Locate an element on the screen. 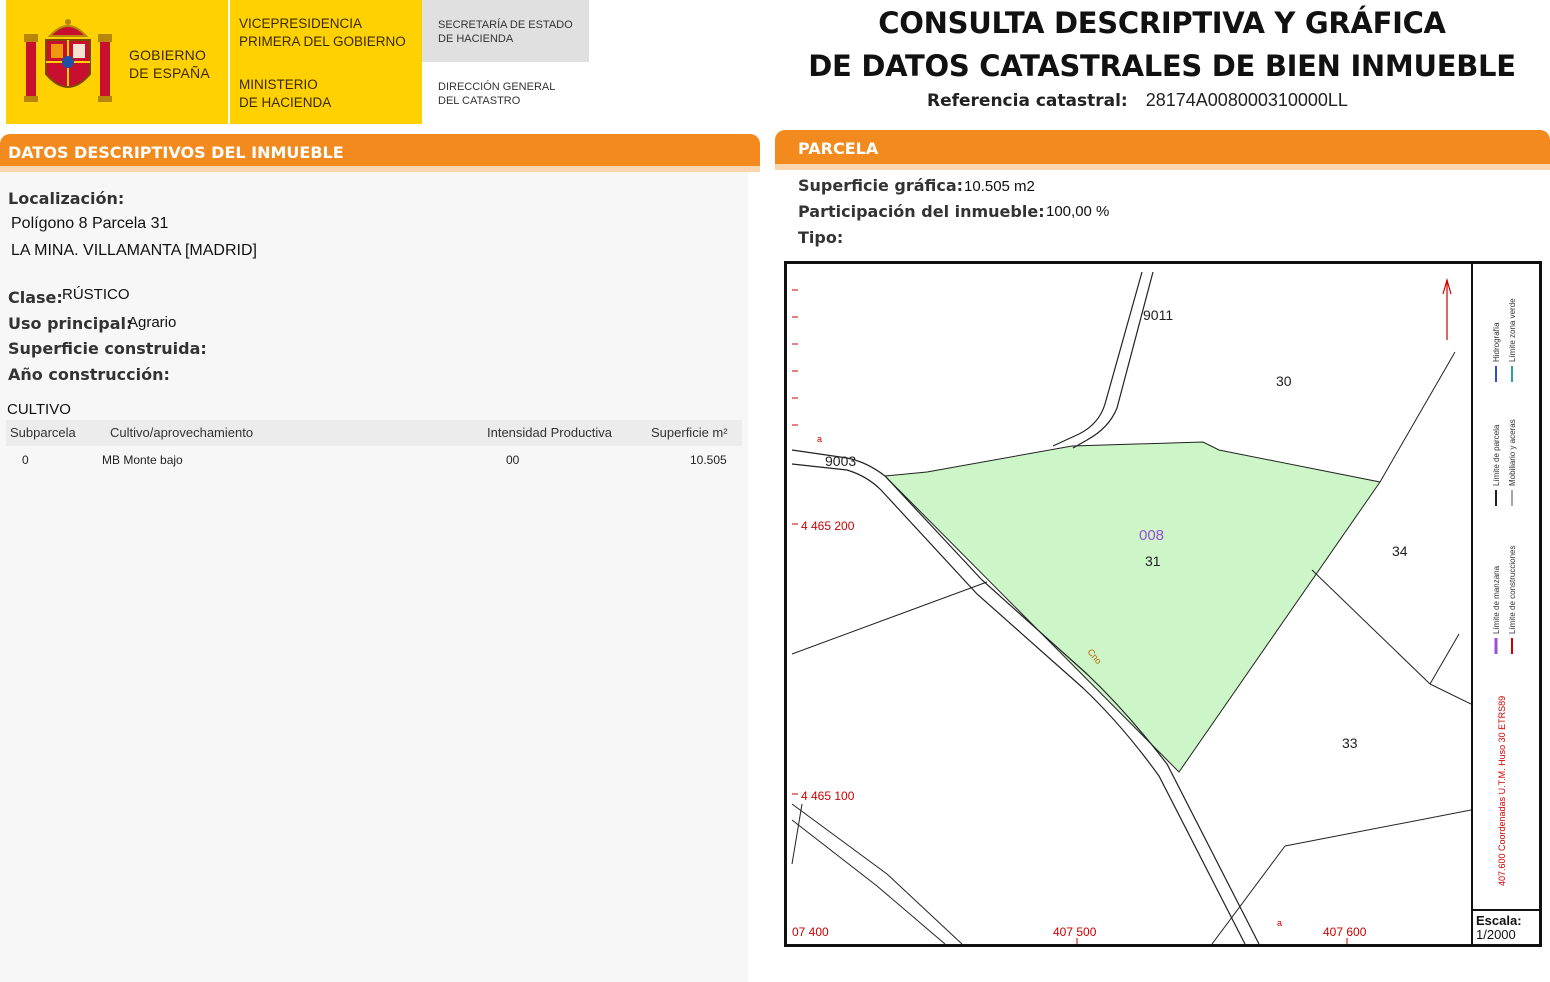 The image size is (1550, 982). legend-limite-zona-verde: Límite zona verde is located at coordinates (1512, 330).